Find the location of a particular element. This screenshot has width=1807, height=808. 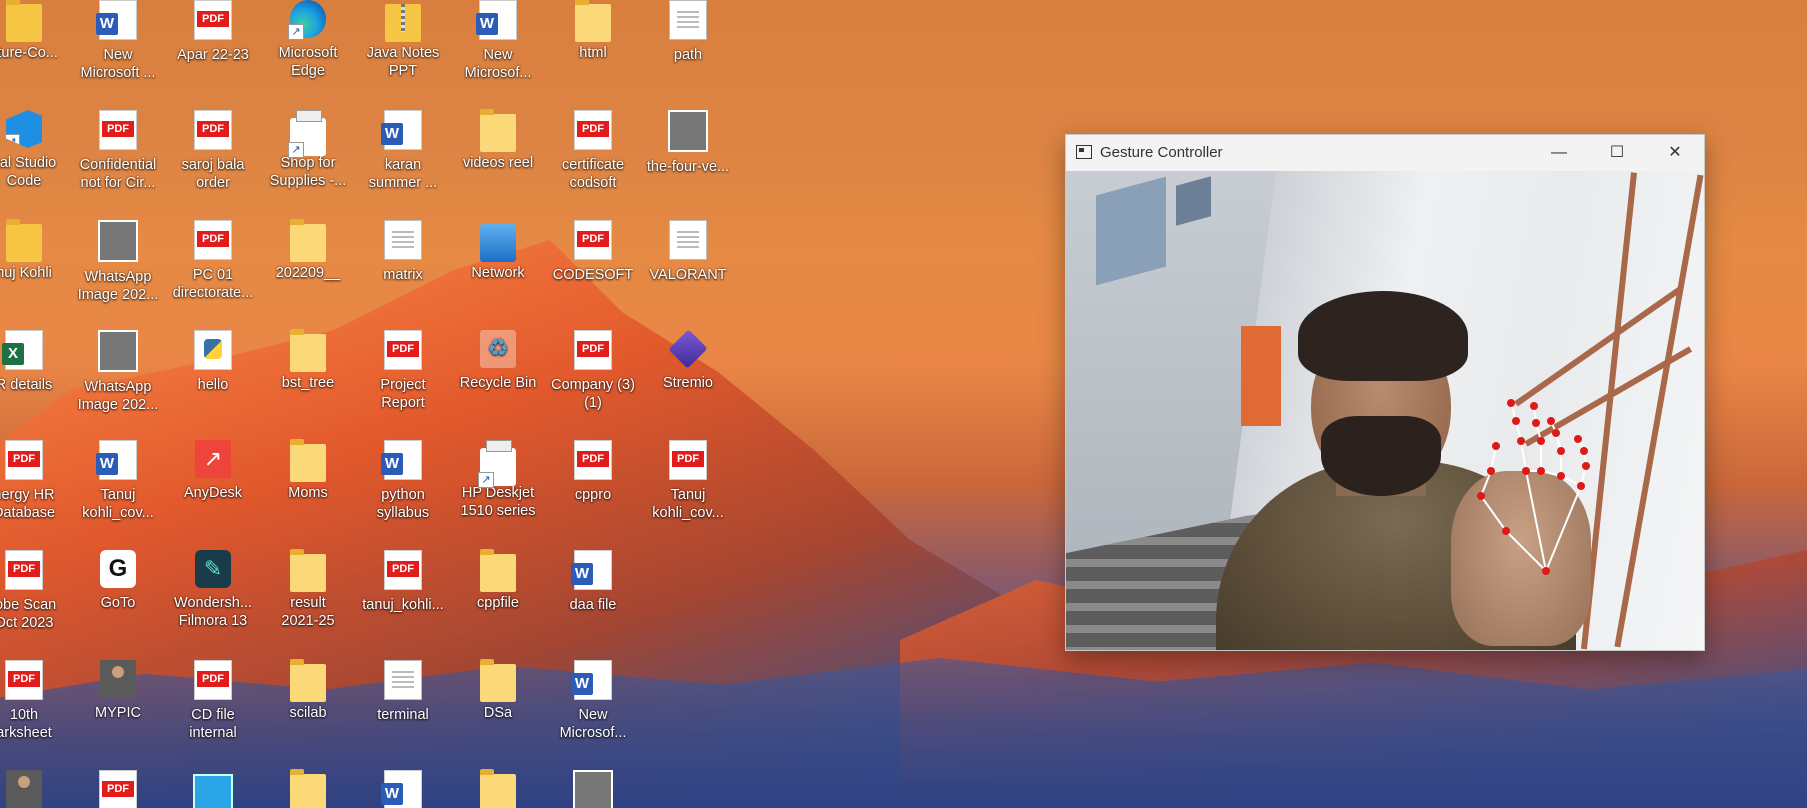

desktop-icon: Stremio is located at coordinates (688, 360).